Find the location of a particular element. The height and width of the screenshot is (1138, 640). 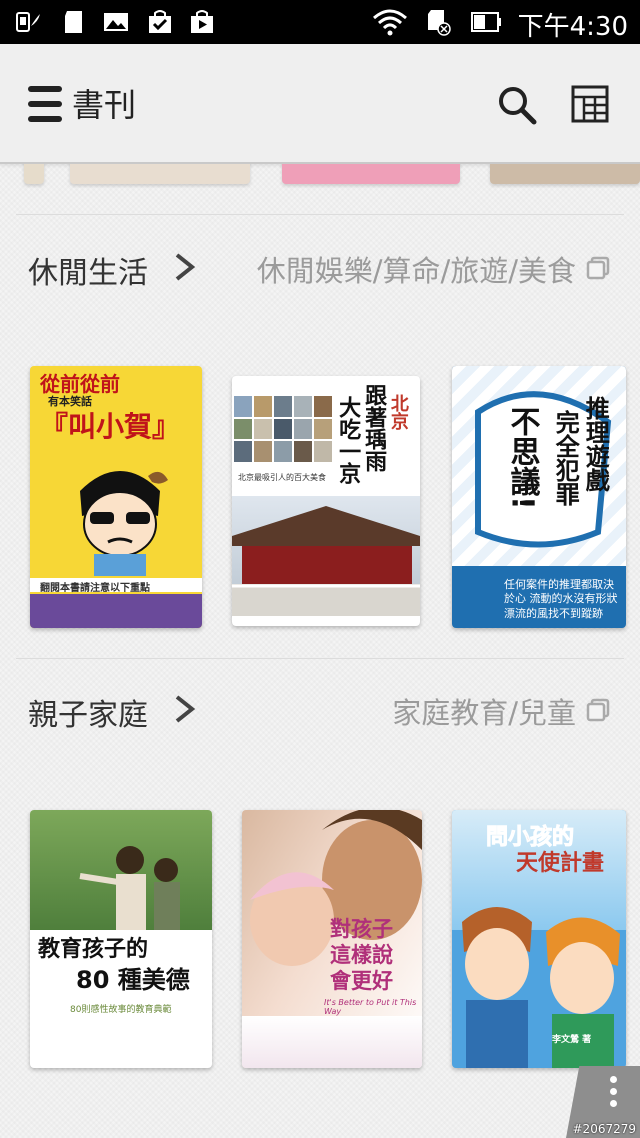

book-cover: 問小孩的 天使計畫 李文鶯 著 is located at coordinates (539, 939).